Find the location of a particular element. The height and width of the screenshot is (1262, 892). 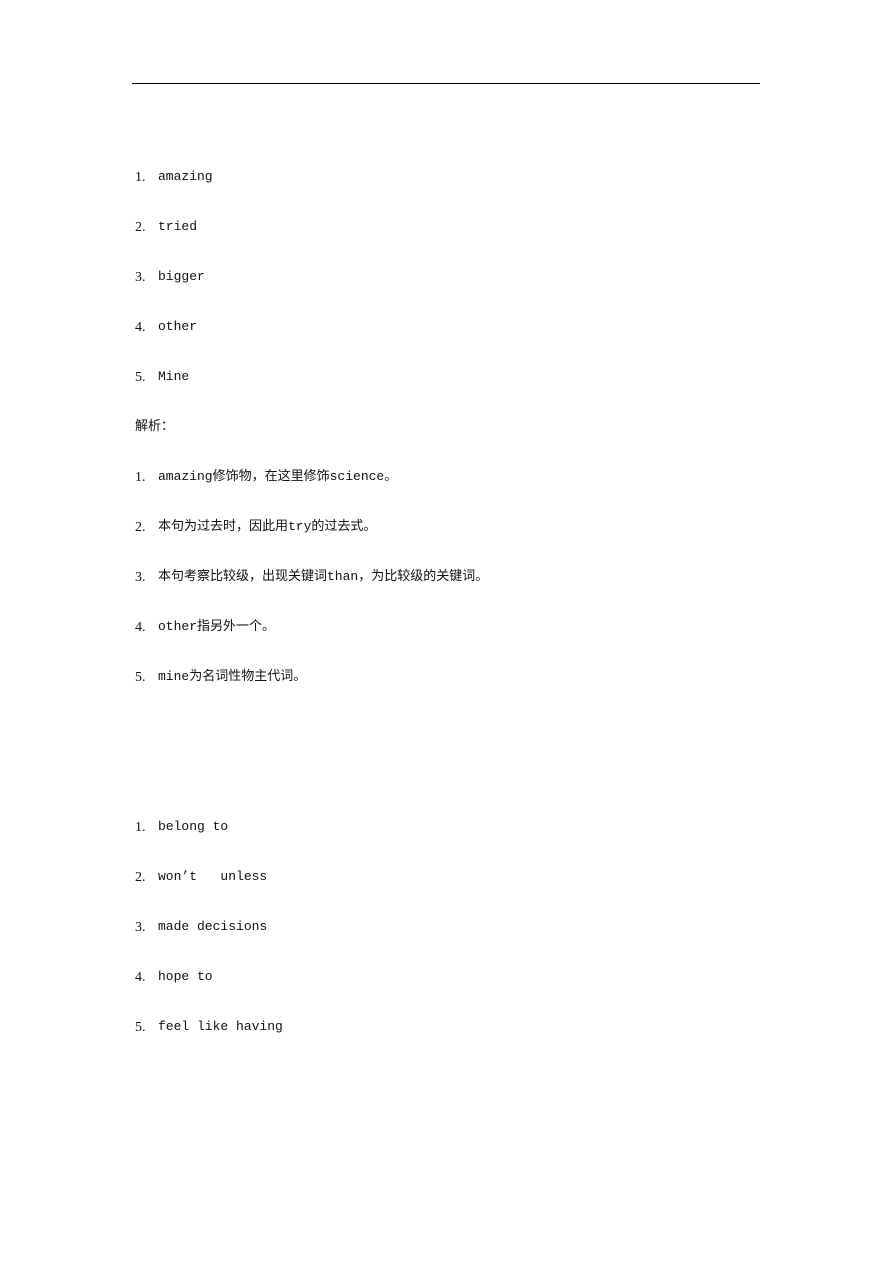

item-text: amazing修饰物，在这里修饰science。 is located at coordinates (278, 476).